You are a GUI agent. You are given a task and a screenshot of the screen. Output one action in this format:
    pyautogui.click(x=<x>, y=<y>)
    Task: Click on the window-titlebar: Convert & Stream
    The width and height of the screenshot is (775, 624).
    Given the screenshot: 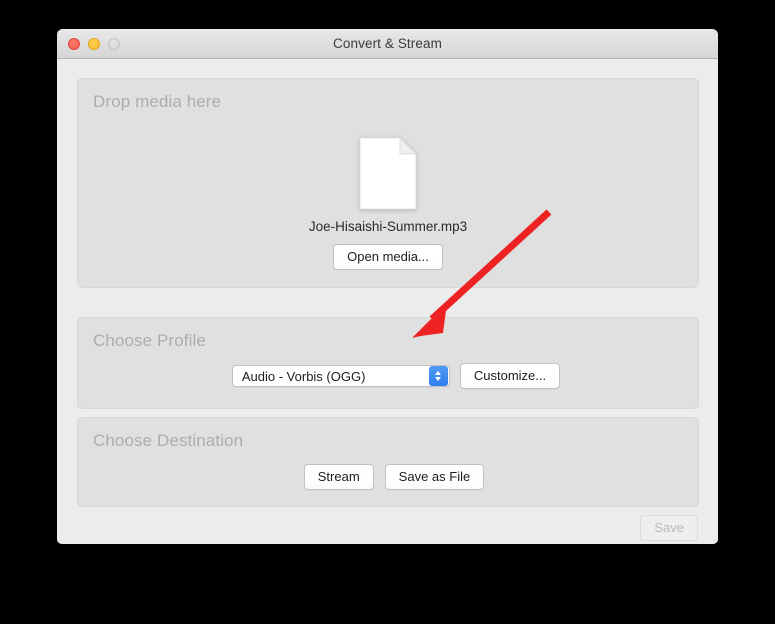 What is the action you would take?
    pyautogui.click(x=387, y=44)
    